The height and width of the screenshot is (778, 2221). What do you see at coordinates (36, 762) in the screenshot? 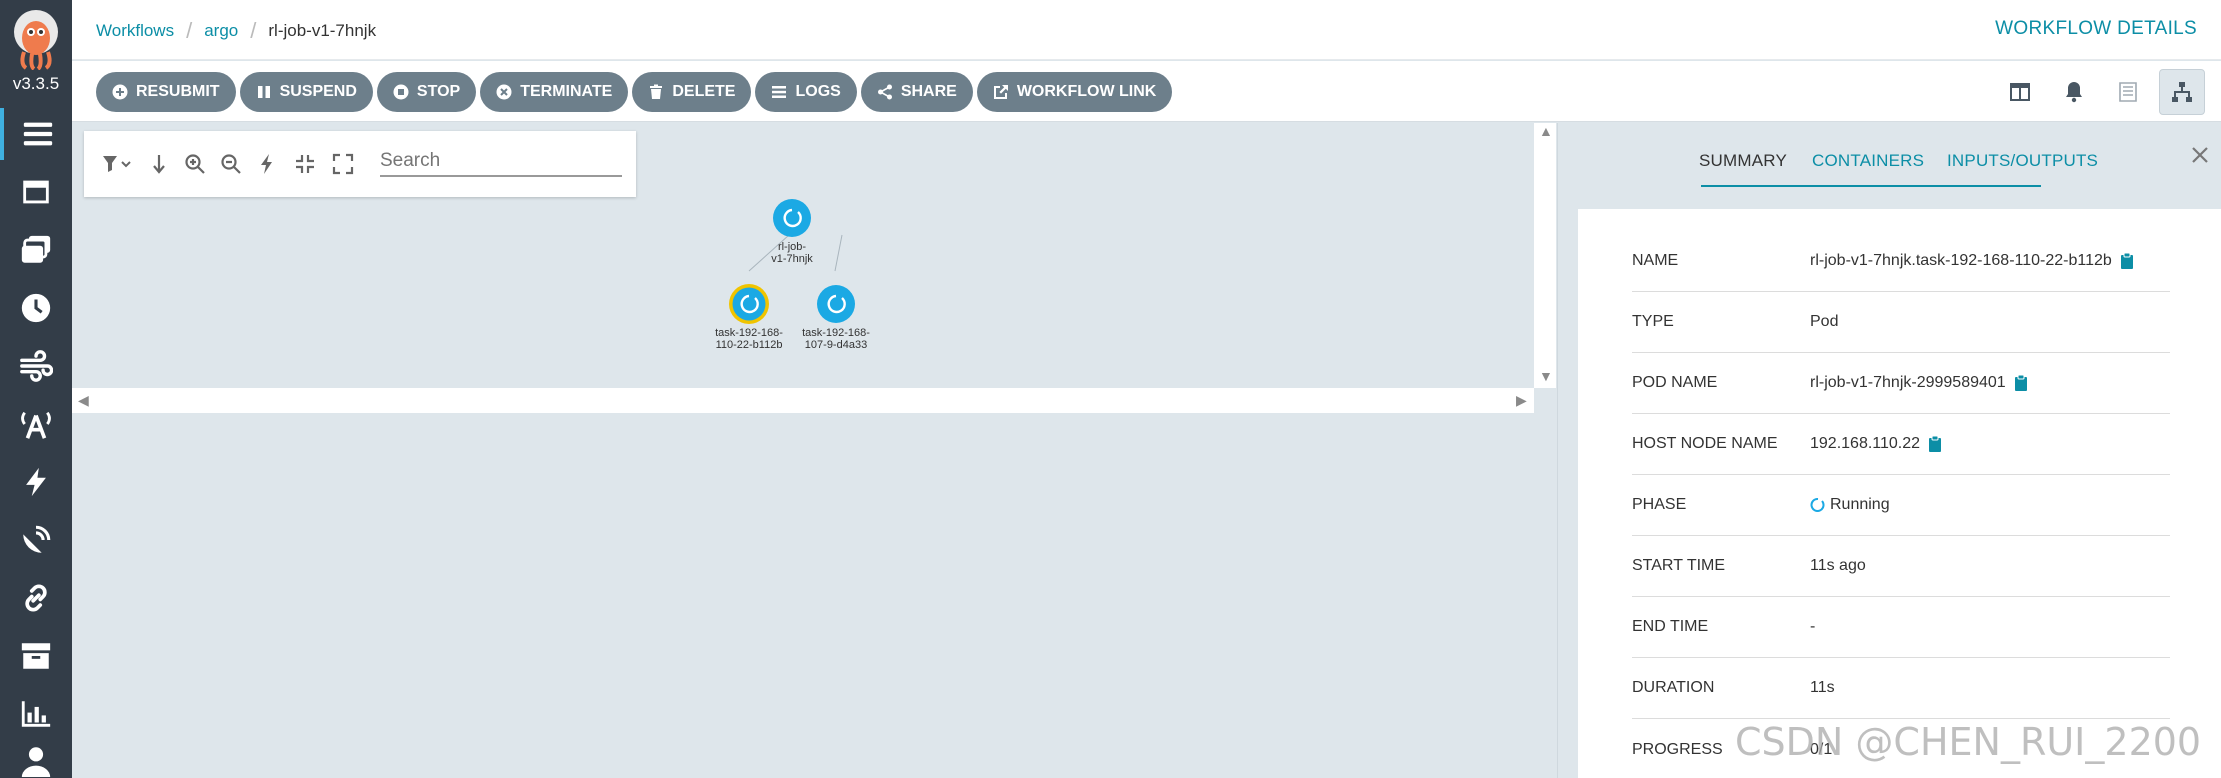
I see `user-icon` at bounding box center [36, 762].